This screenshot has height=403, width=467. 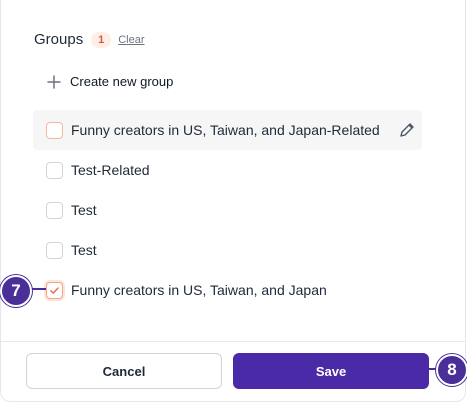 I want to click on cancel-button: Cancel, so click(x=124, y=371).